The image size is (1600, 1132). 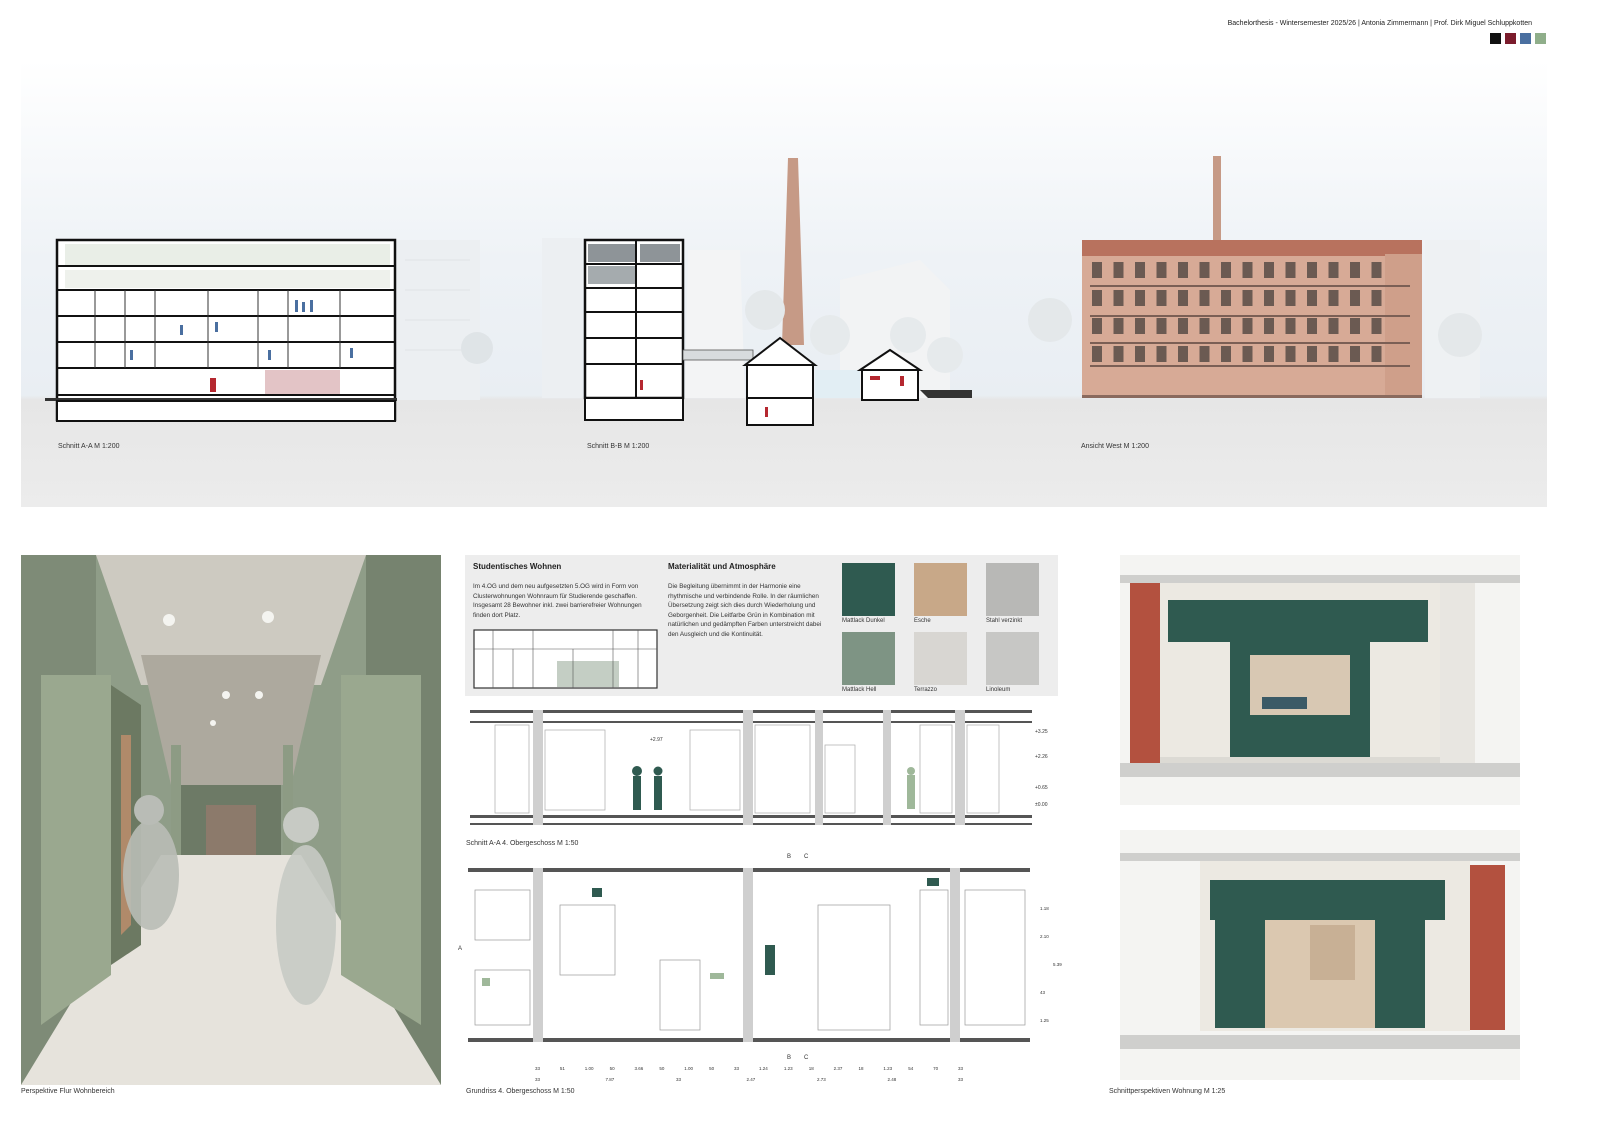 I want to click on plan-dimension-label: 51, so click(x=563, y=1068).